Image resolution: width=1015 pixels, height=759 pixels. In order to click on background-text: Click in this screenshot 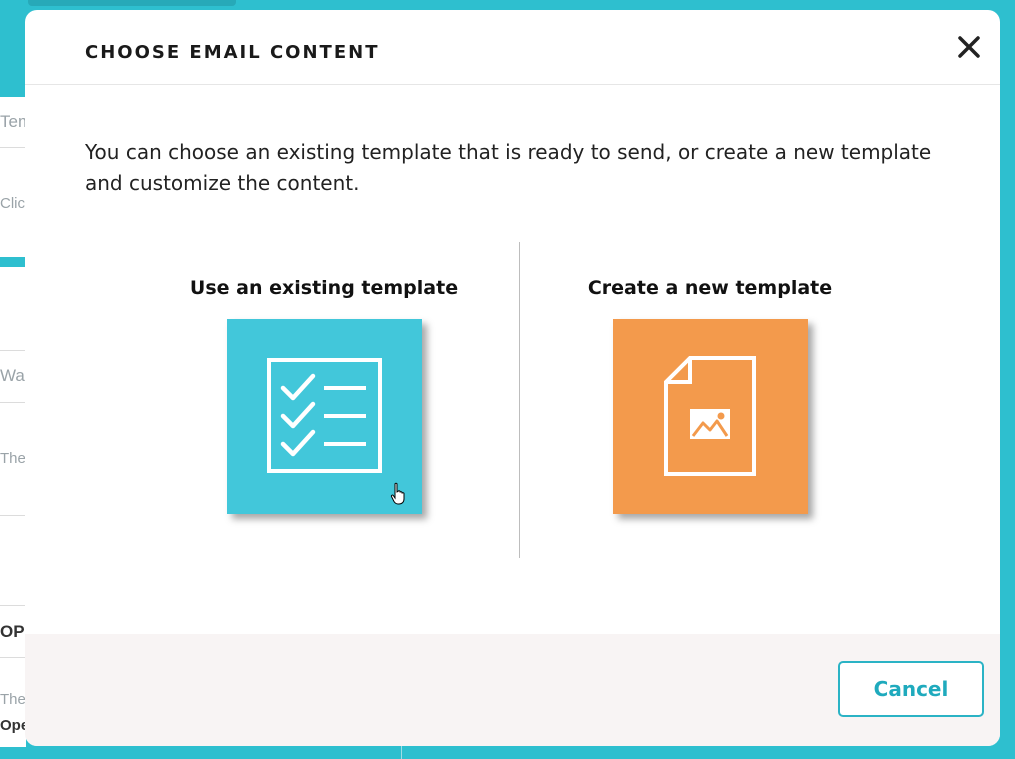, I will do `click(13, 203)`.